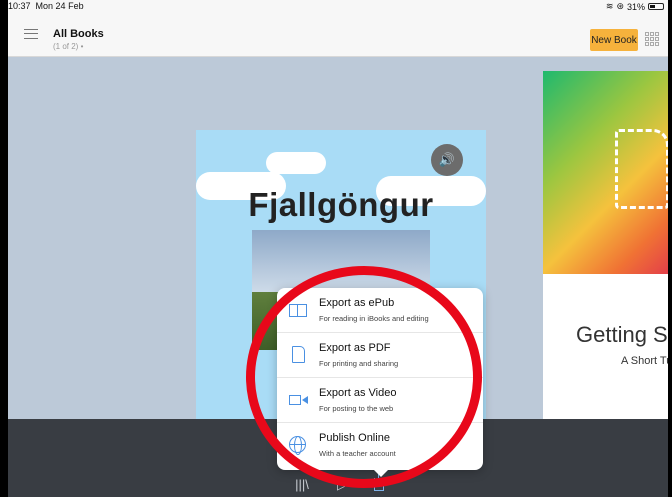  Describe the element at coordinates (609, 6) in the screenshot. I see `wifi-icon: ≋` at that location.